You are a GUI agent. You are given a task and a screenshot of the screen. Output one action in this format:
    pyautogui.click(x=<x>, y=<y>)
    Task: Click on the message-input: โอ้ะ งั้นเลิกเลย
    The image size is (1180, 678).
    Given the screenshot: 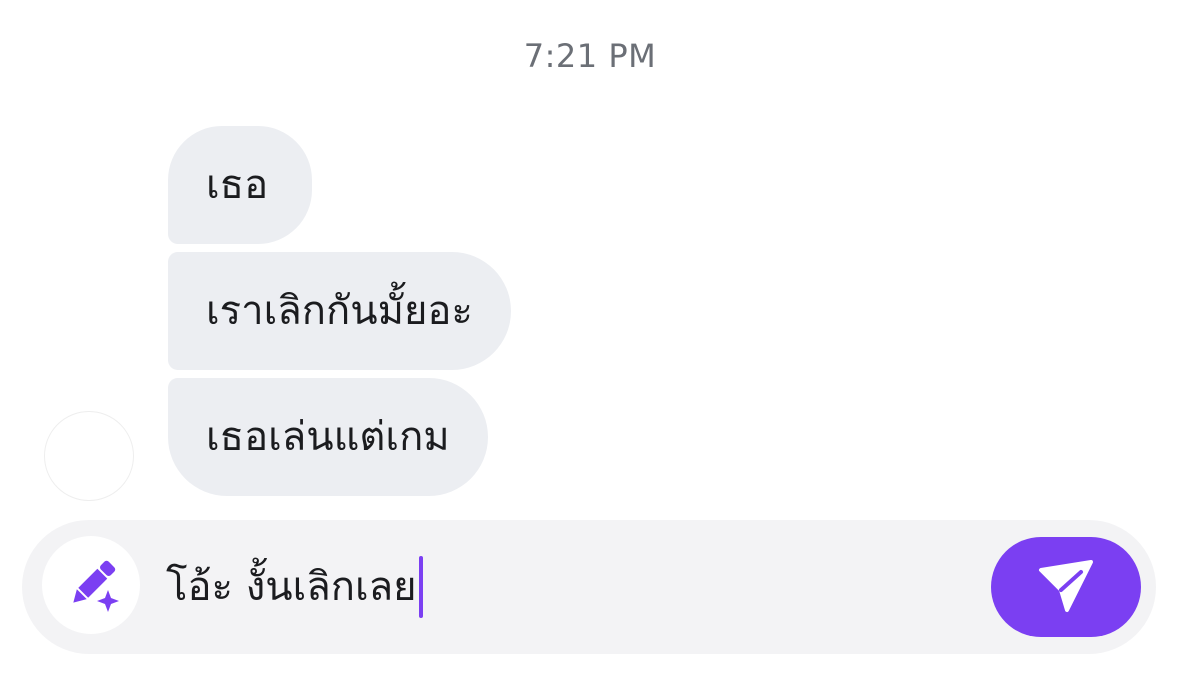 What is the action you would take?
    pyautogui.click(x=566, y=587)
    